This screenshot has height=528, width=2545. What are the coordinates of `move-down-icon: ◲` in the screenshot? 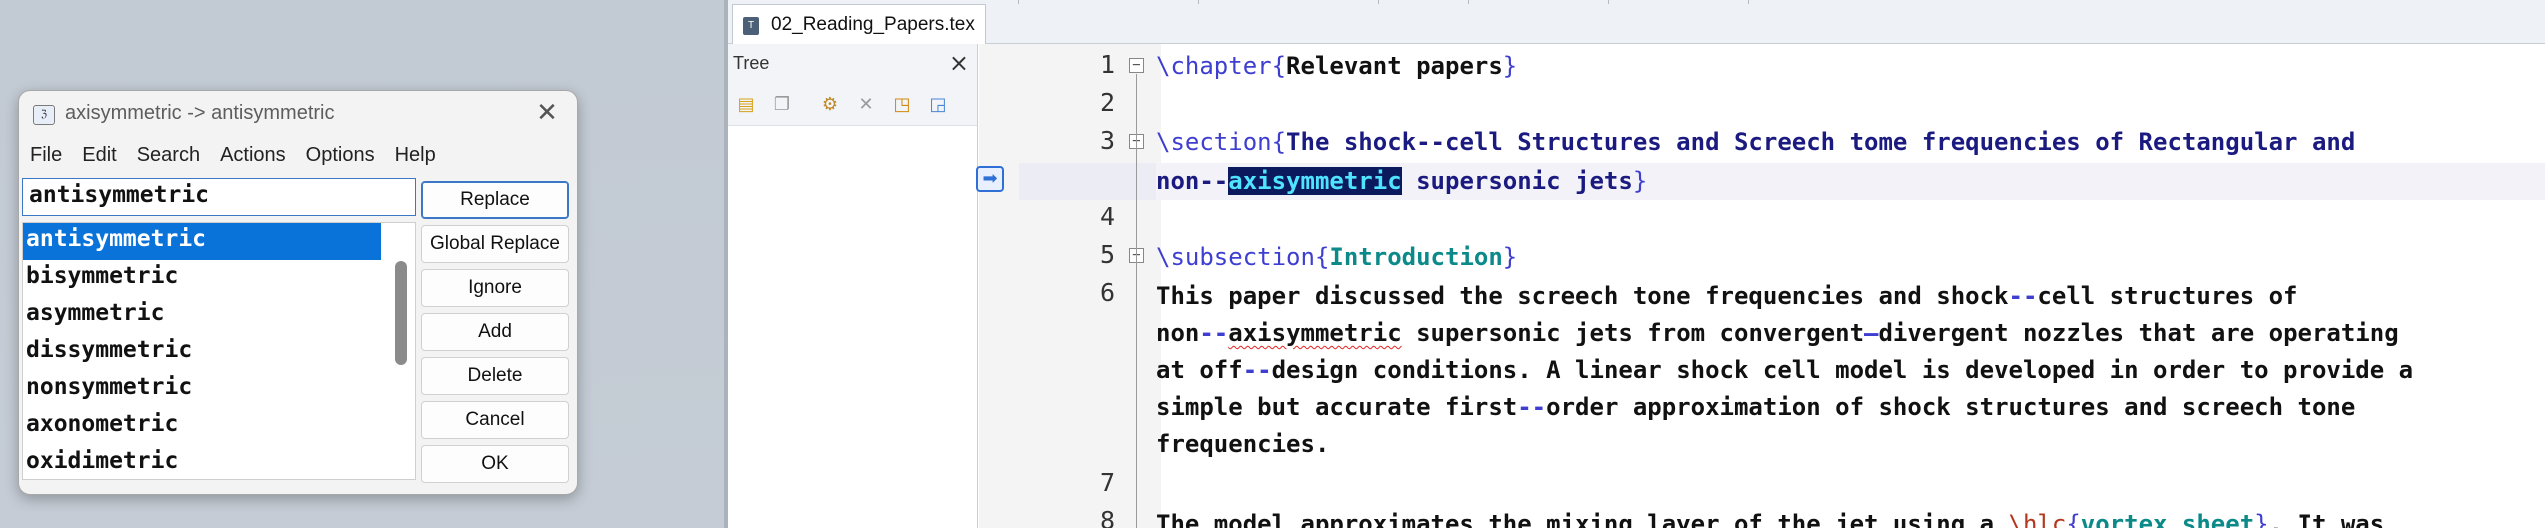 It's located at (938, 105).